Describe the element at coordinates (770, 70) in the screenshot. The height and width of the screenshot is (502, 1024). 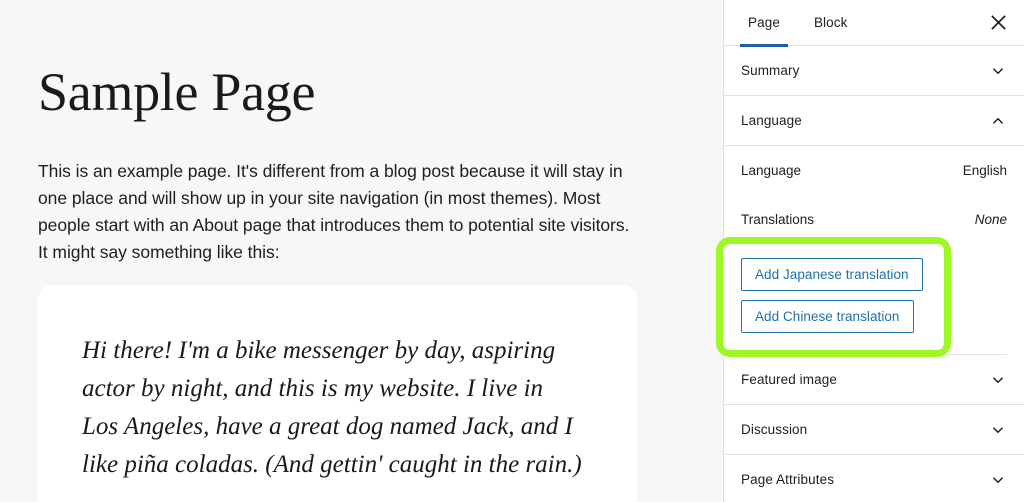
I see `panel-summary-label: Summary` at that location.